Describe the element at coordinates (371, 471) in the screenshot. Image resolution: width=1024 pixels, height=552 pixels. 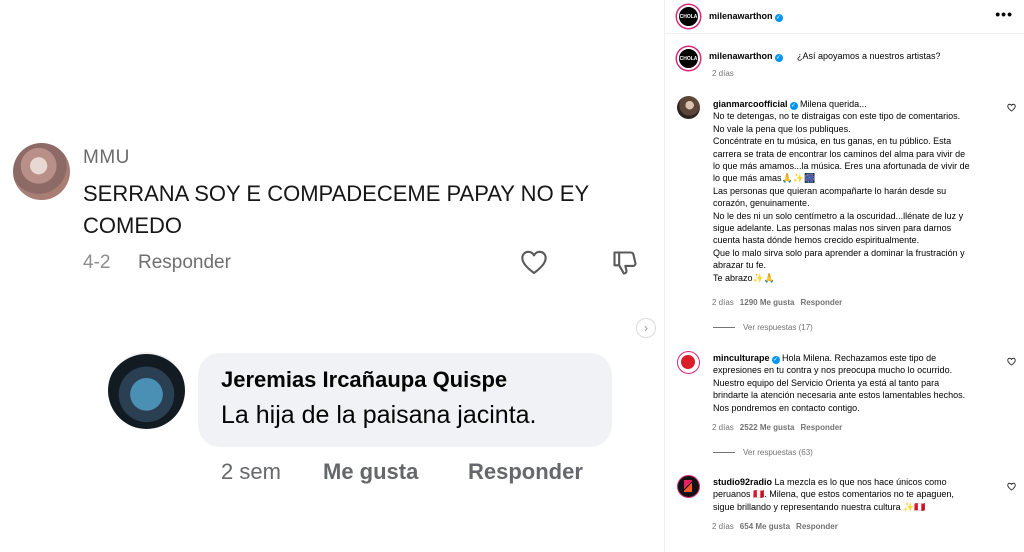
I see `like-label: Me gusta` at that location.